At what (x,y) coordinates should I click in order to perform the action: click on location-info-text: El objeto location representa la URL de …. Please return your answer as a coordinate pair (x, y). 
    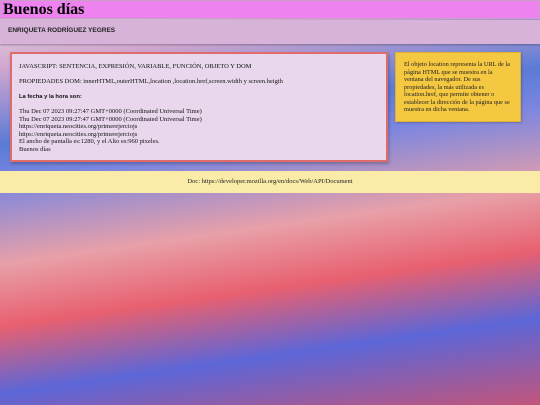
    Looking at the image, I should click on (457, 87).